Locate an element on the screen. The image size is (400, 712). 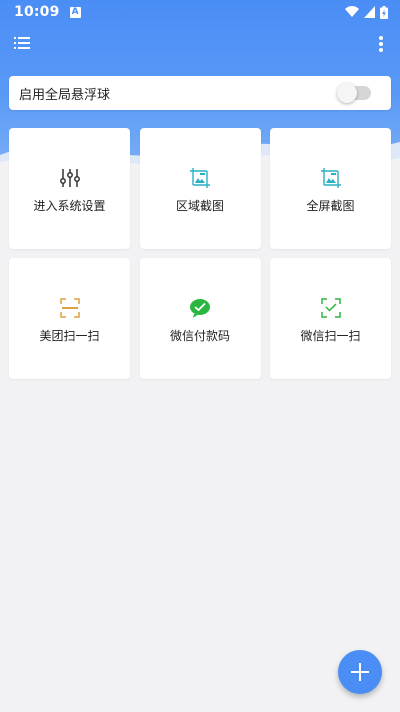
tile-system-settings: 进入系统设置 is located at coordinates (69, 188).